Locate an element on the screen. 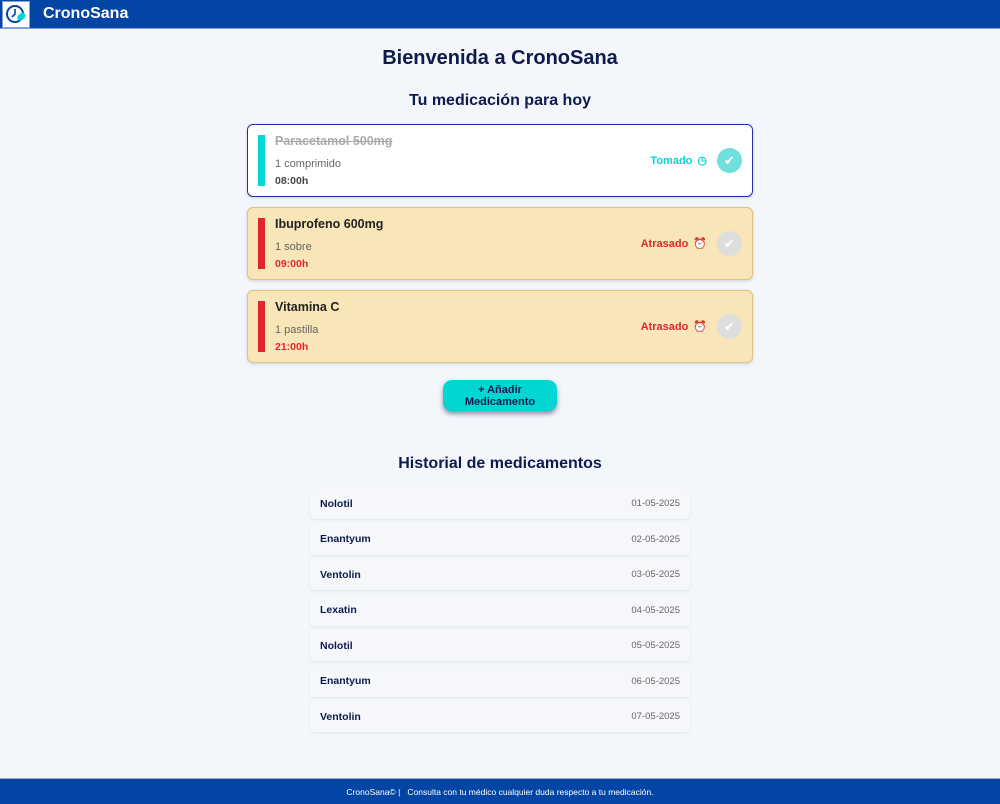 The image size is (1000, 804). history-item: Nolotil 01-05-2025 is located at coordinates (500, 503).